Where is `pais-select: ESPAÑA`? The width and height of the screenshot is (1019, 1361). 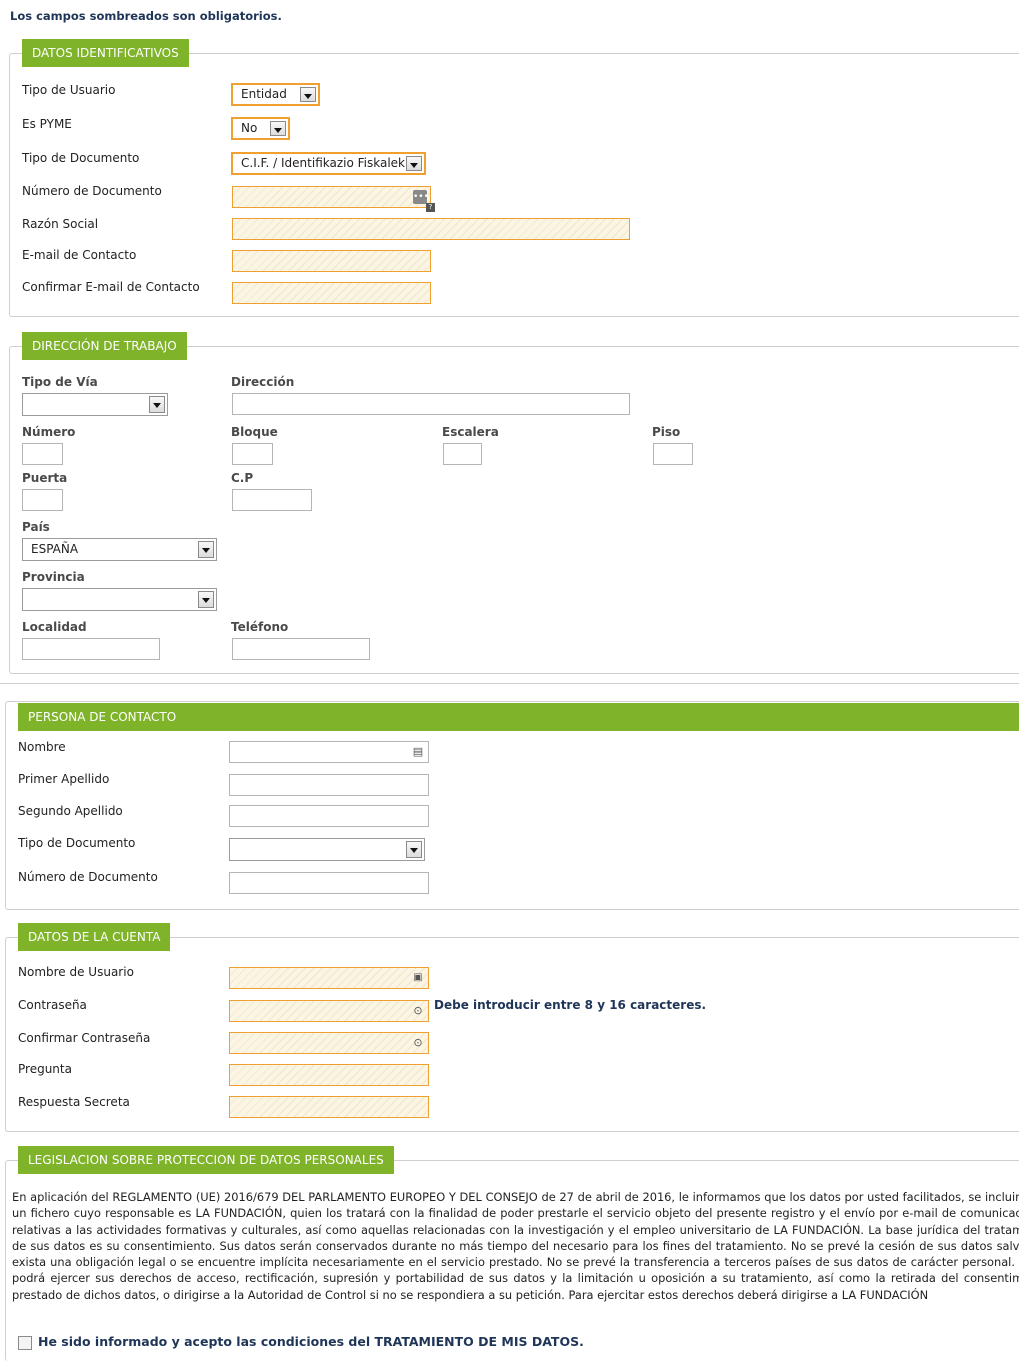
pais-select: ESPAÑA is located at coordinates (119, 549).